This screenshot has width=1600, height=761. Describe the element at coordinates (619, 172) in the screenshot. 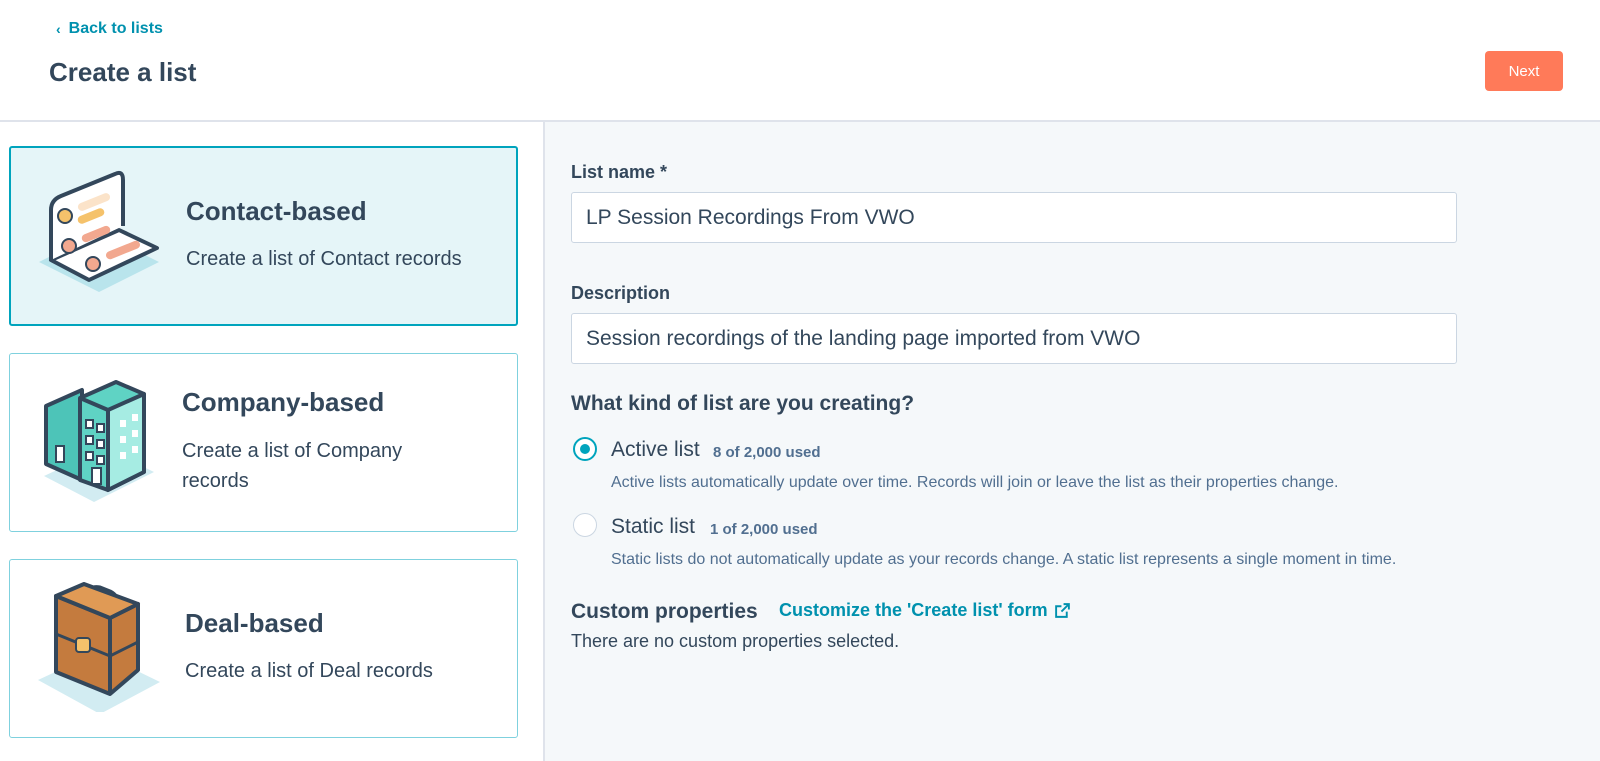

I see `list-name-label: List name *` at that location.